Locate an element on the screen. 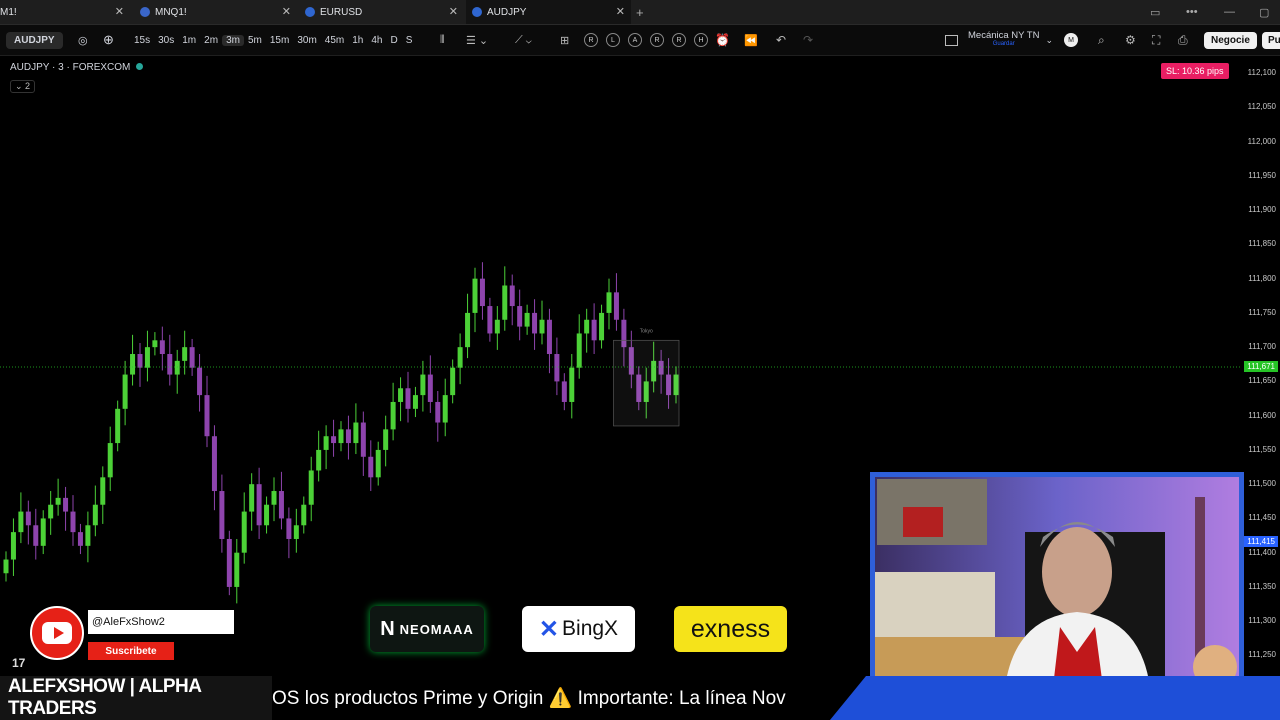  timeframe-4h: 4h is located at coordinates (376, 40).